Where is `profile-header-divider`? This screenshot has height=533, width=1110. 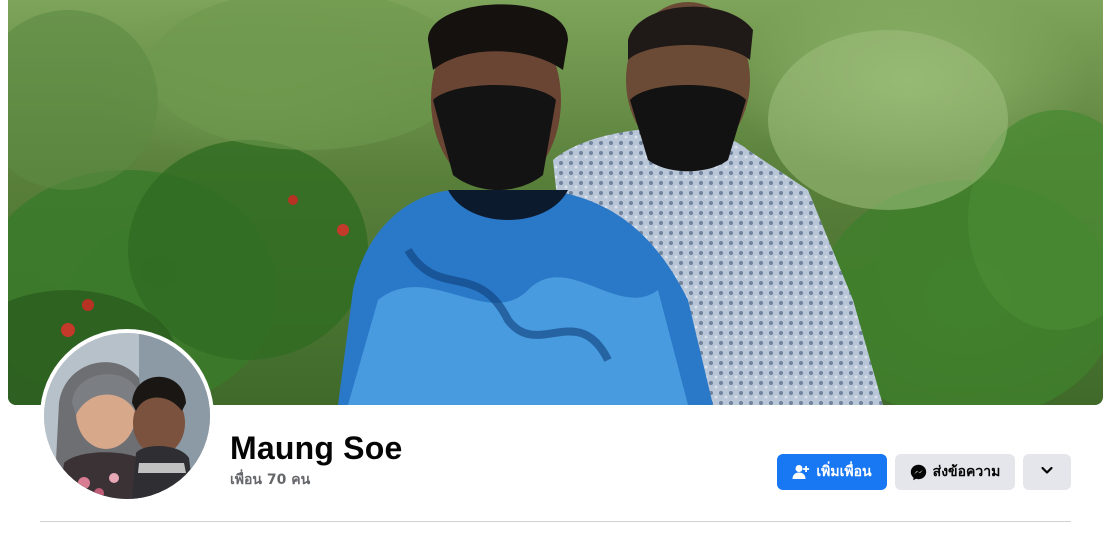
profile-header-divider is located at coordinates (555, 521).